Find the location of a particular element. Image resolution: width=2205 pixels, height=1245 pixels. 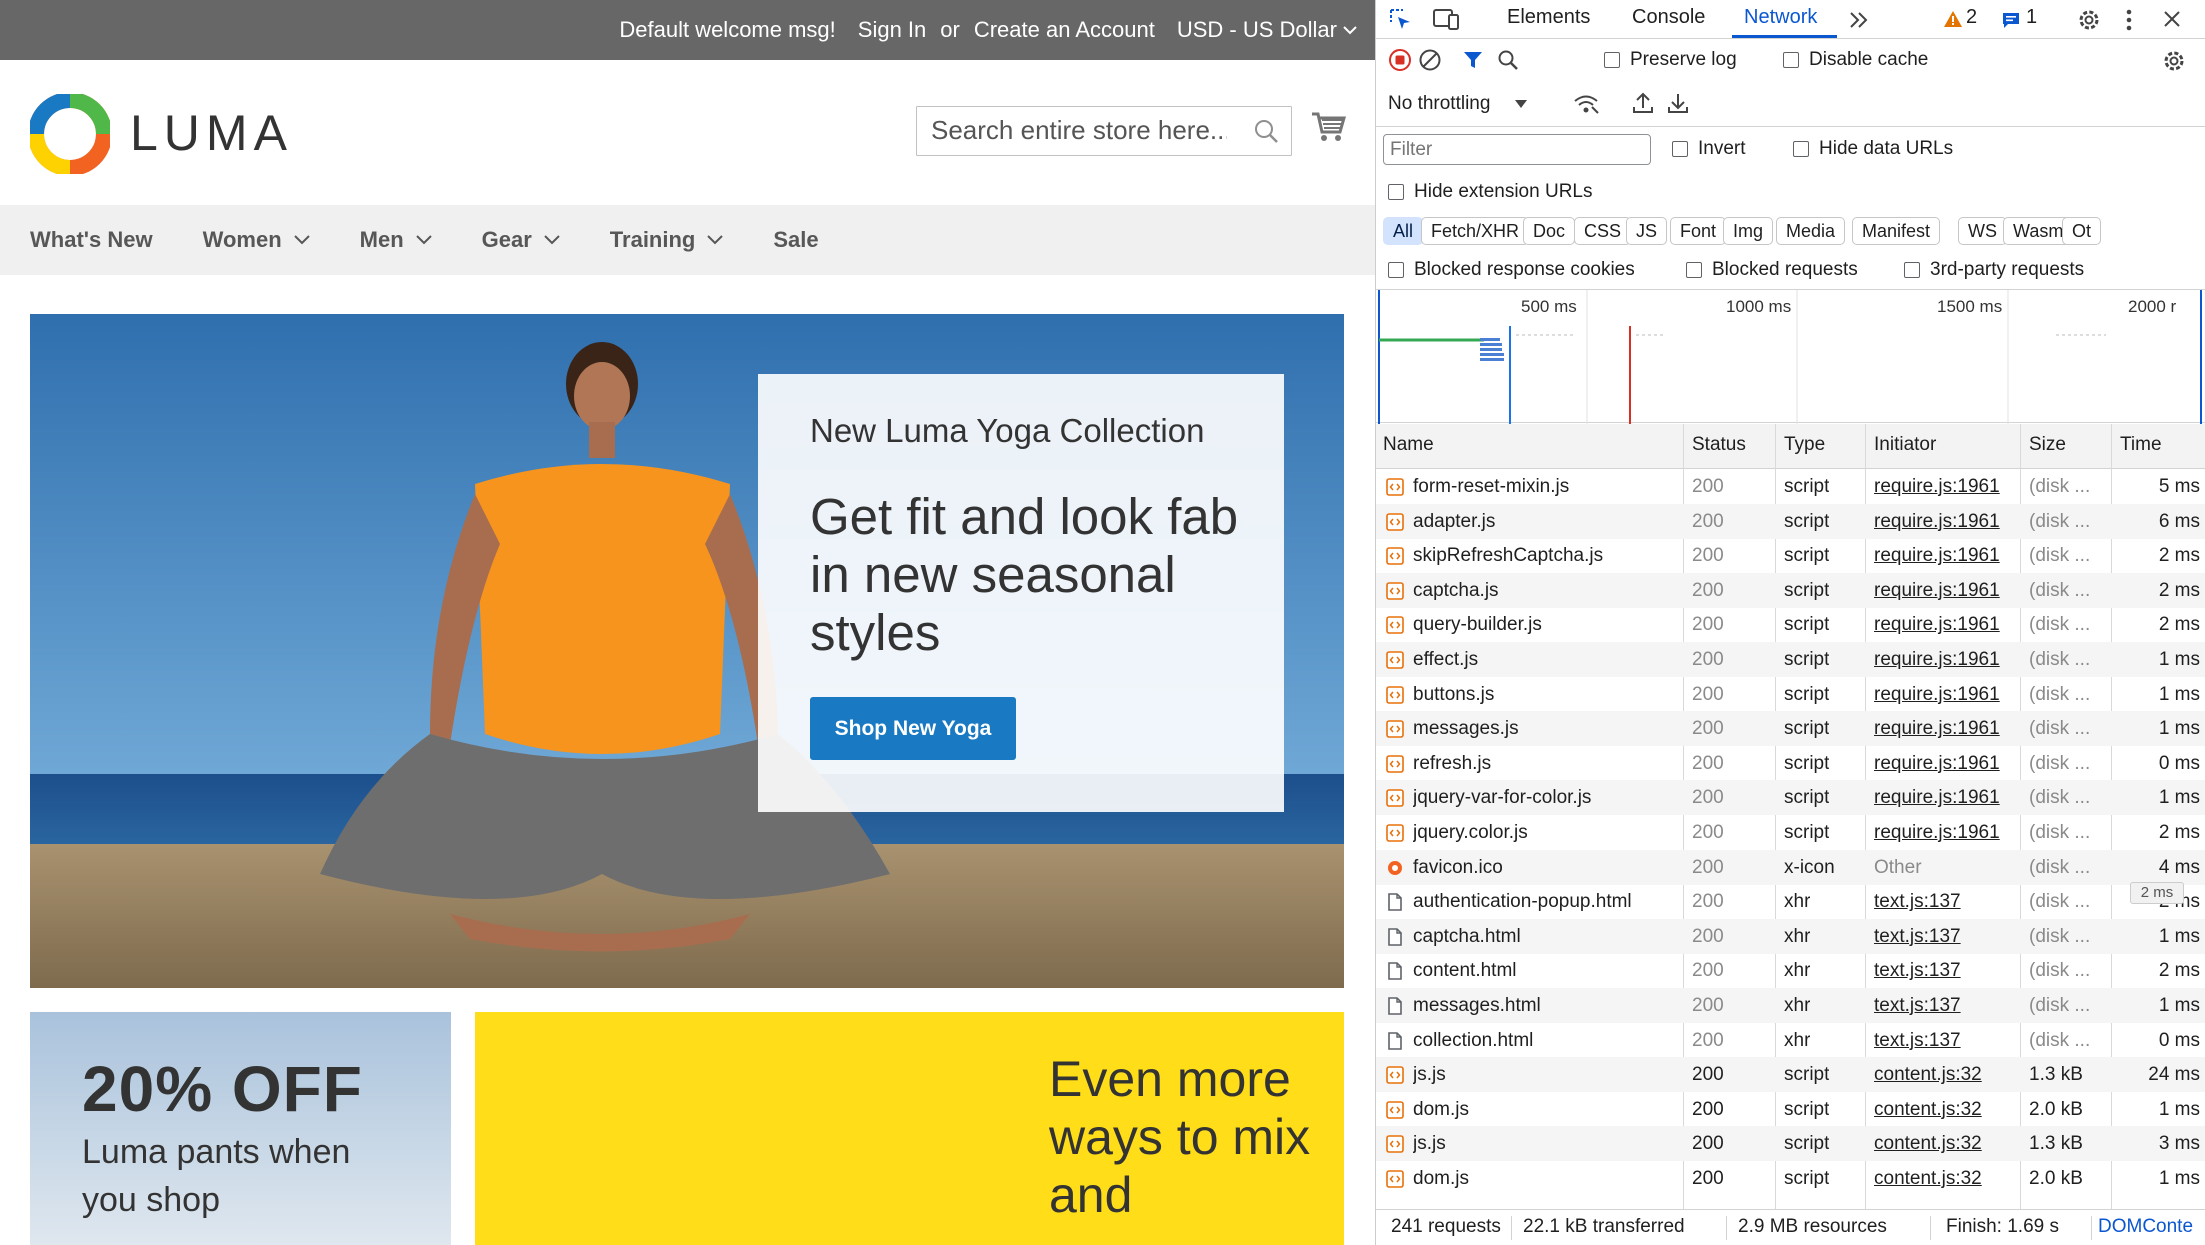

hide-extension-urls-checkbox: Hide extension URLs is located at coordinates (1490, 192).